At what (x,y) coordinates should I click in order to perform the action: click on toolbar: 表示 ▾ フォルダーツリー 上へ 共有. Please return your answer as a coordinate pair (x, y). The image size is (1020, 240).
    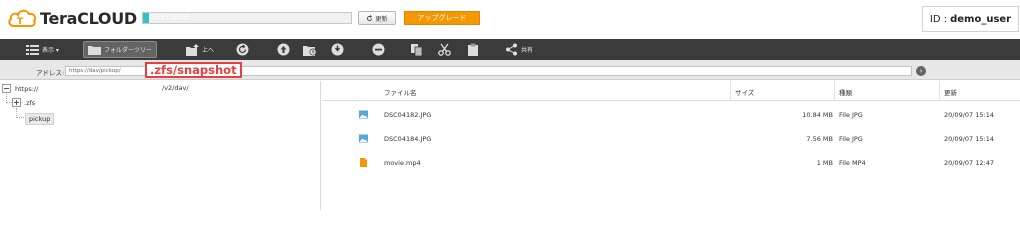
    Looking at the image, I should click on (510, 49).